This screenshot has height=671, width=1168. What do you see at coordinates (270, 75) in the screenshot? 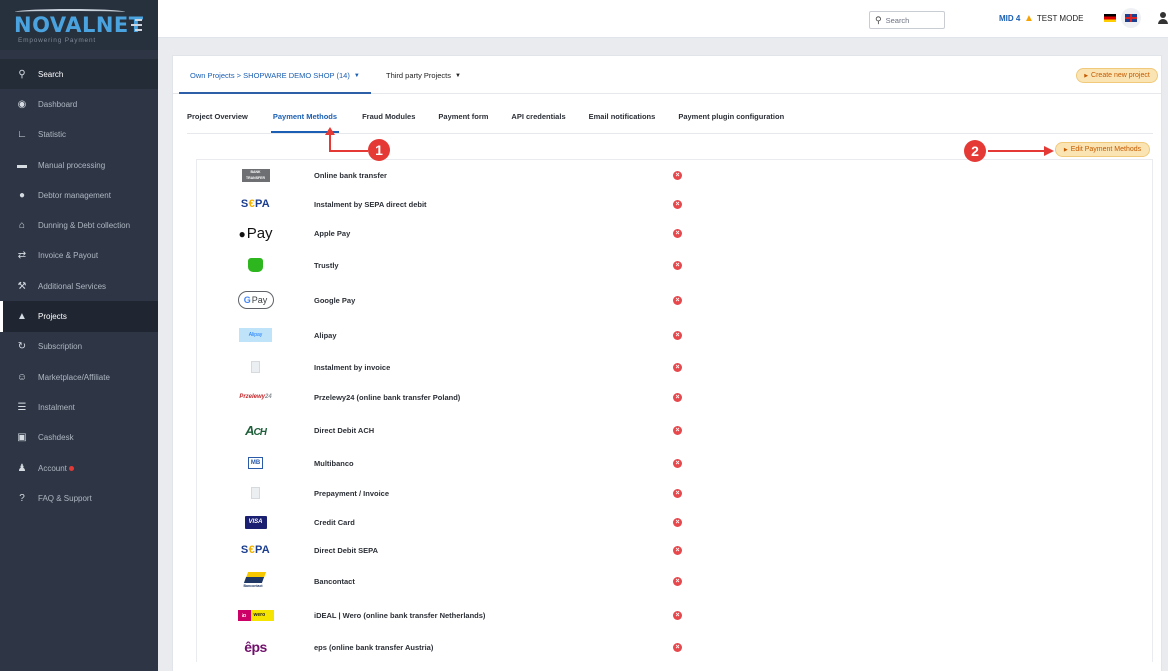
I see `own-projects-label: Own Projects > SHOPWARE DEMO SHOP (14)` at bounding box center [270, 75].